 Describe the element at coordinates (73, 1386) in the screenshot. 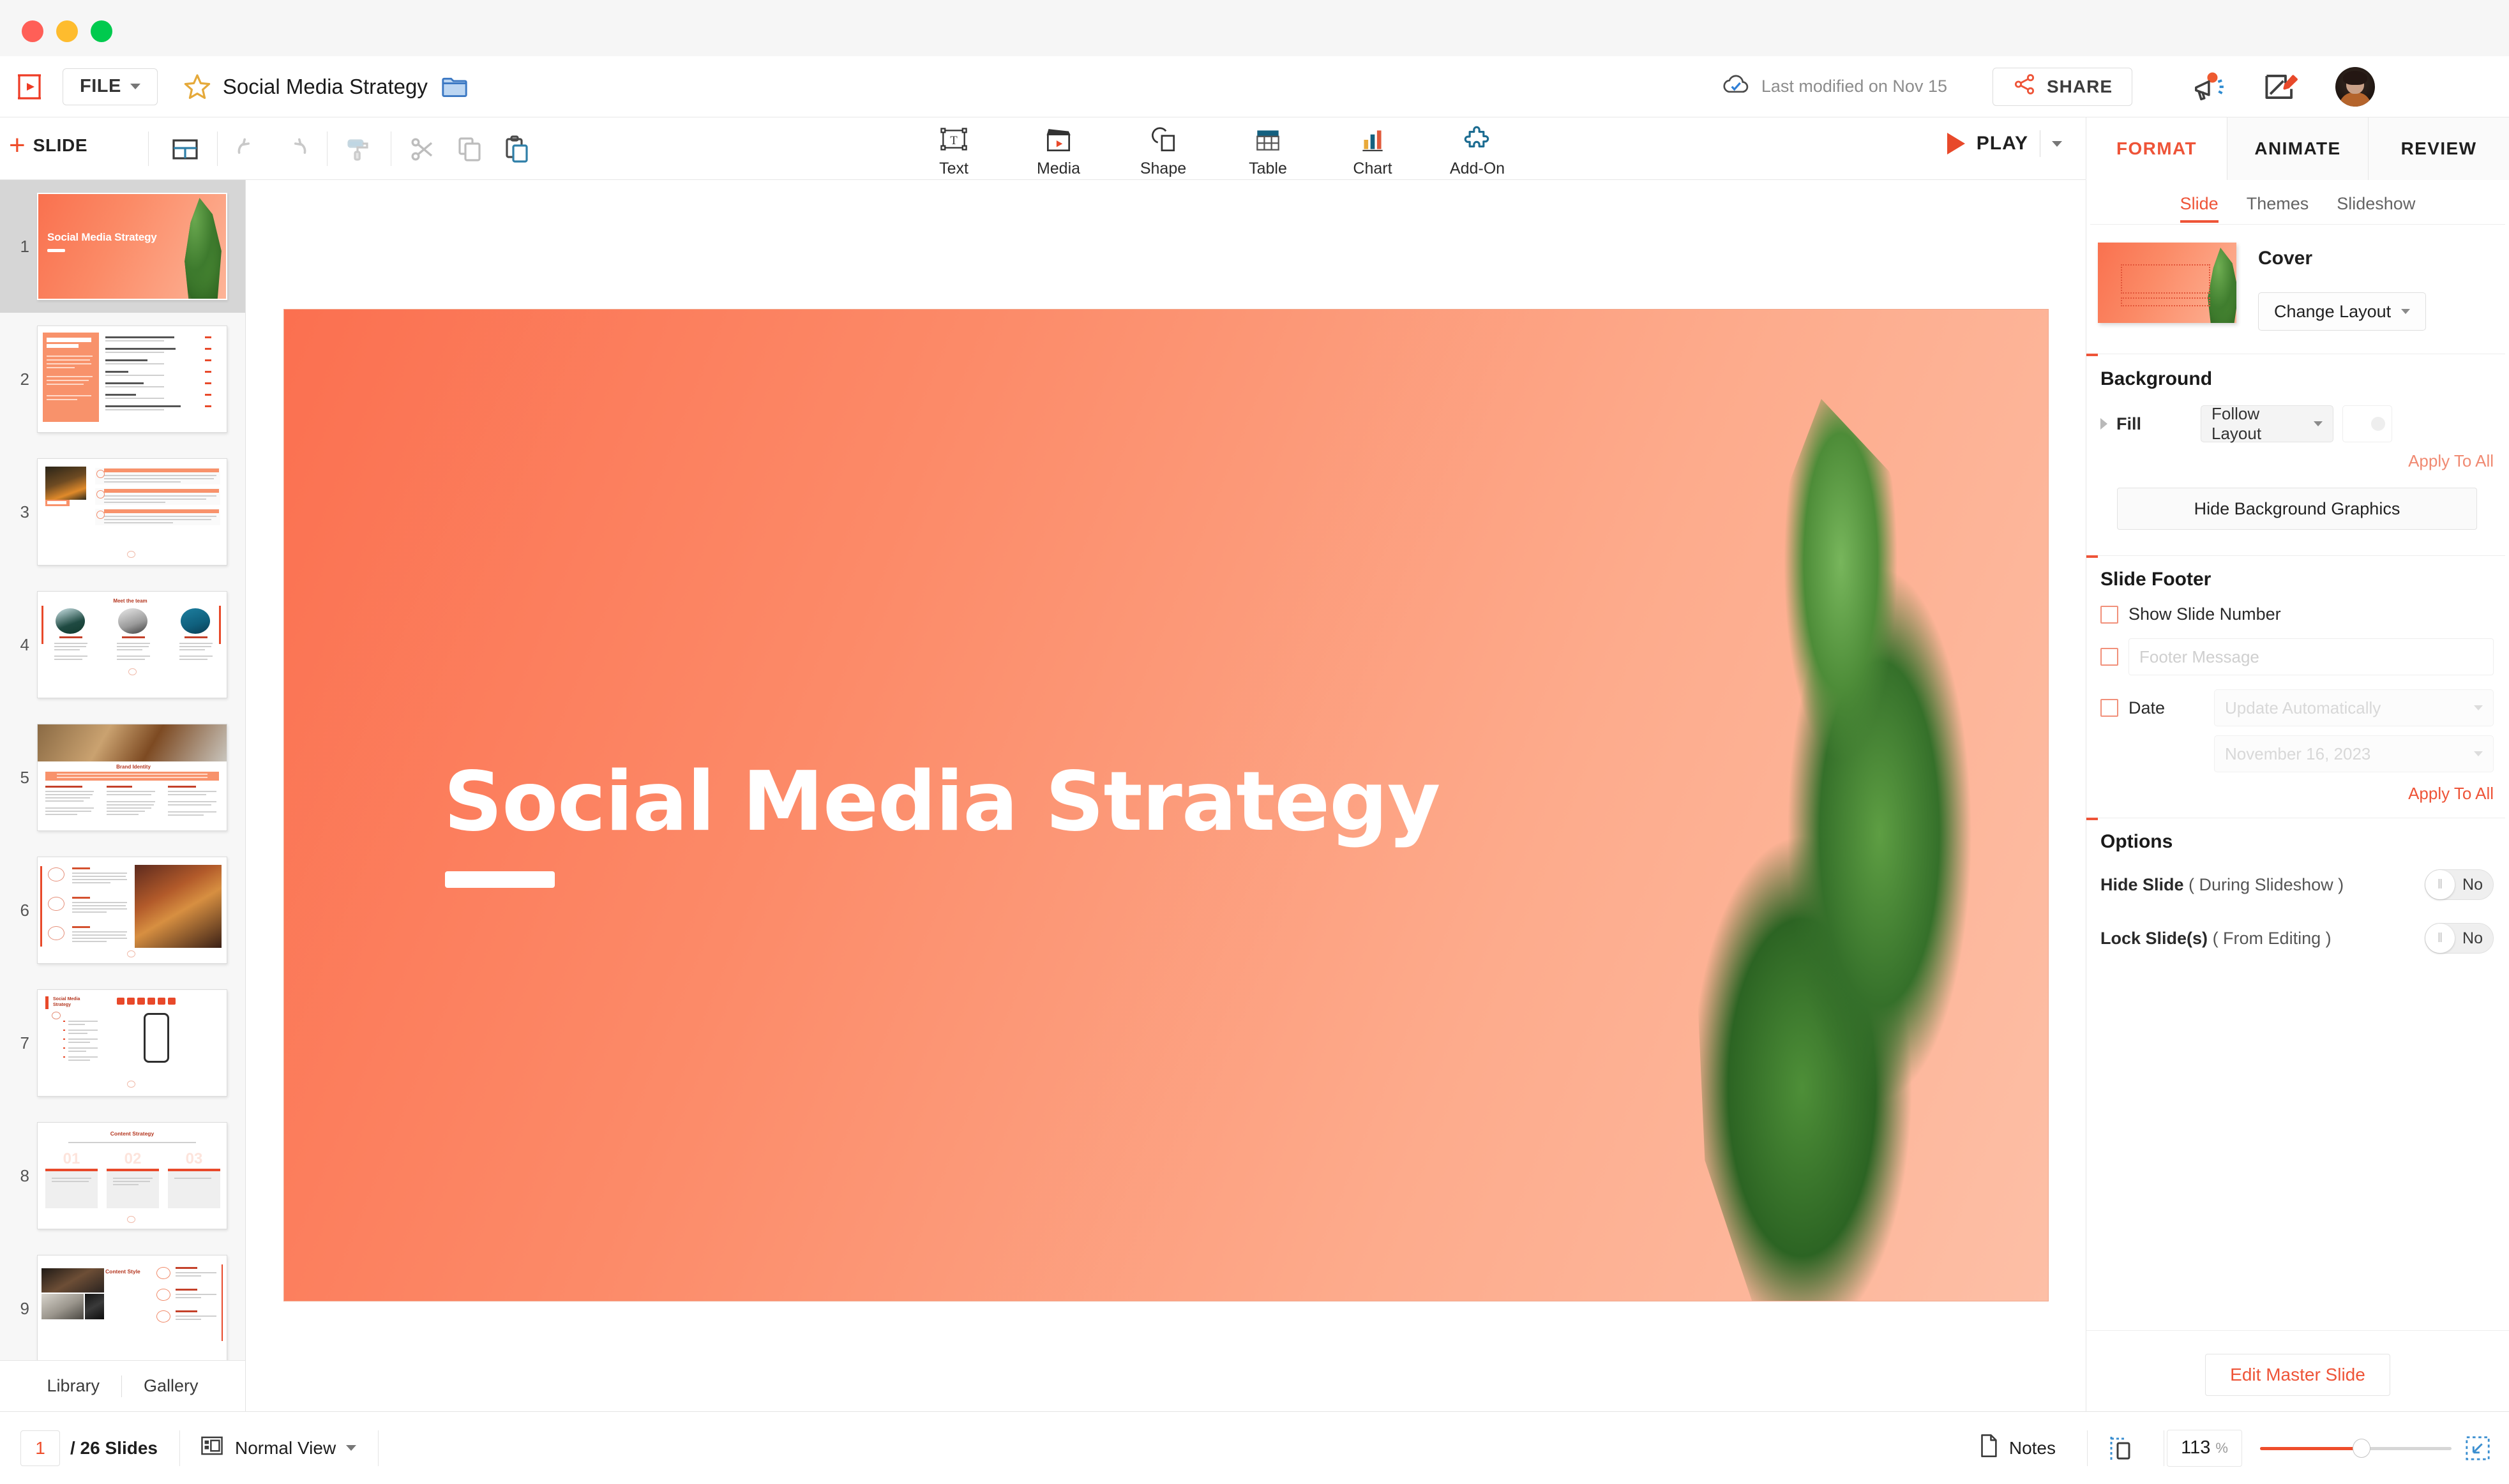

I see `tab-library: Library` at that location.